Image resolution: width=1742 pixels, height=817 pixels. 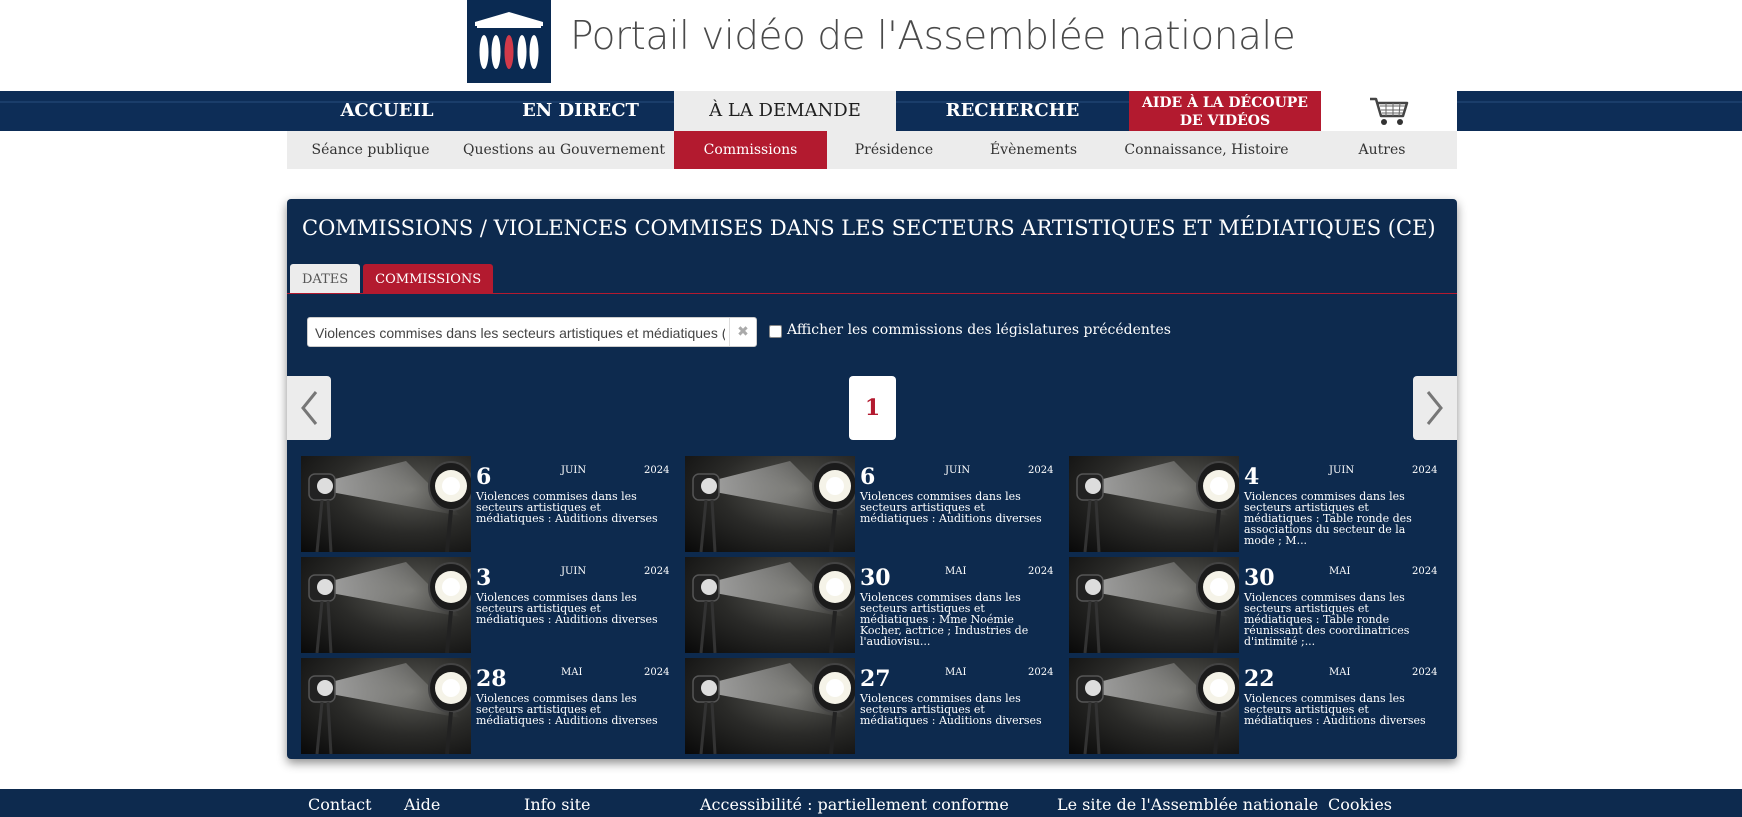 I want to click on chevron-left-icon, so click(x=309, y=408).